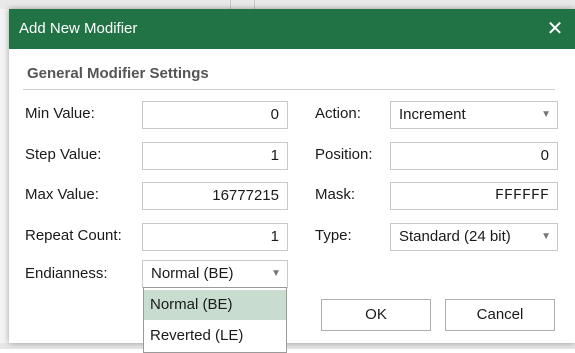 Image resolution: width=575 pixels, height=353 pixels. Describe the element at coordinates (555, 29) in the screenshot. I see `close-icon: ✕` at that location.